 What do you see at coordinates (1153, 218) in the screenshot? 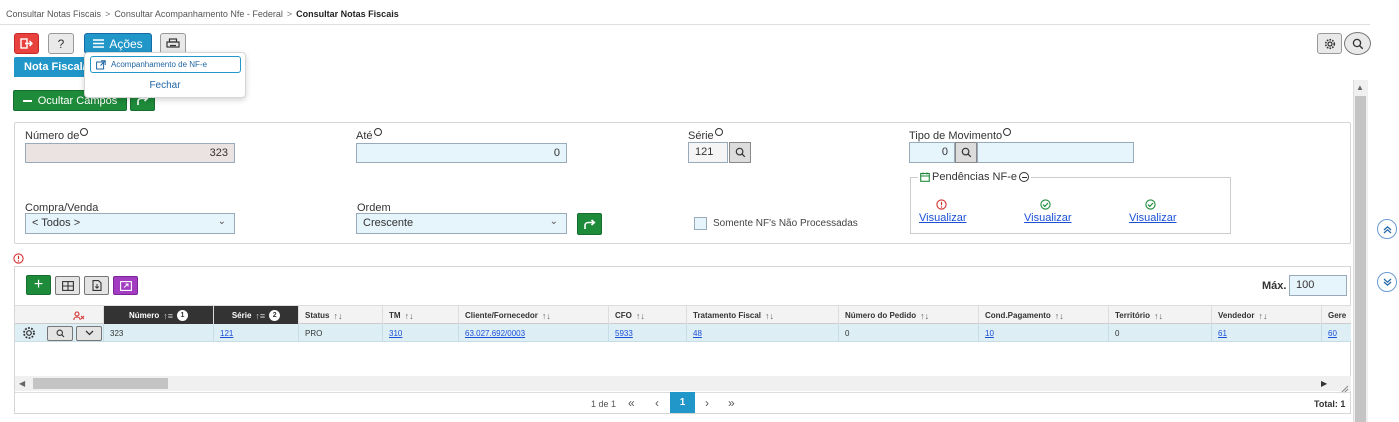
I see `visualizar-link-ok-2: Visualizar` at bounding box center [1153, 218].